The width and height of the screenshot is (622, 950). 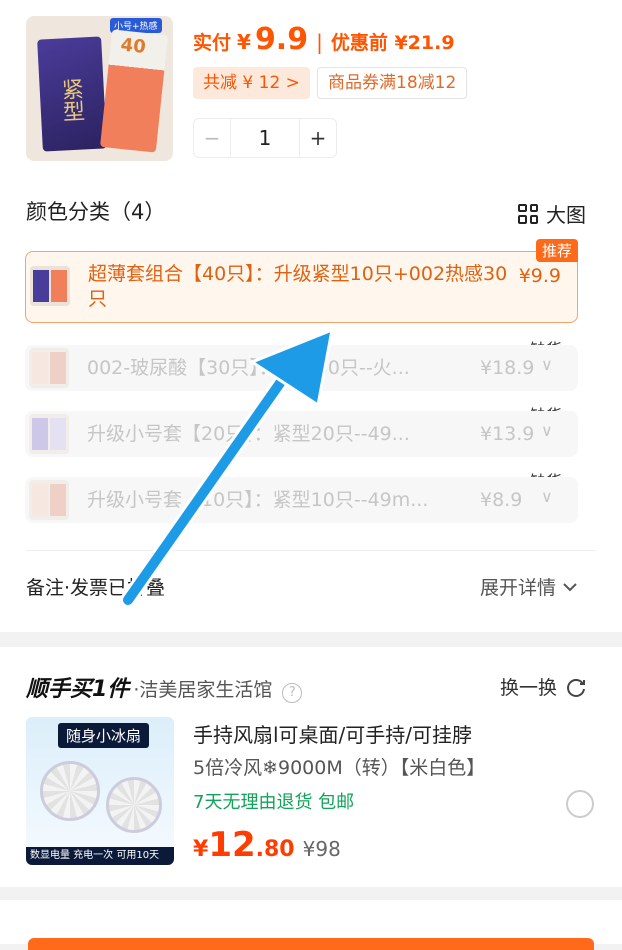 I want to click on help-icon: ?, so click(x=292, y=693).